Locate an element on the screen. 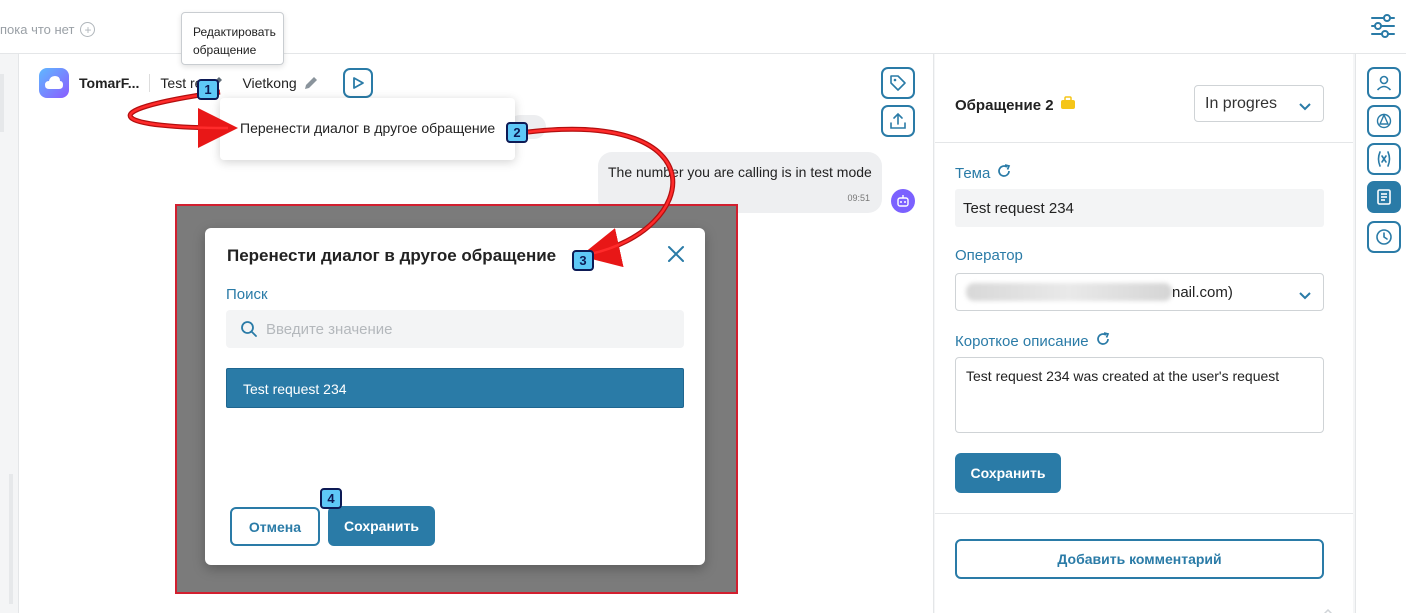 The image size is (1406, 613). export-button is located at coordinates (898, 121).